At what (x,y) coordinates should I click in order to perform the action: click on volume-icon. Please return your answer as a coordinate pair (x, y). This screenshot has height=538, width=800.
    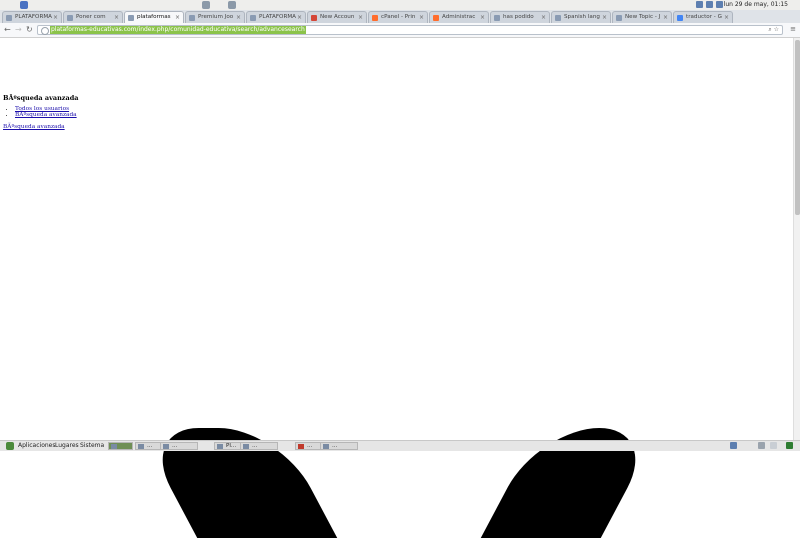
    Looking at the image, I should click on (719, 4).